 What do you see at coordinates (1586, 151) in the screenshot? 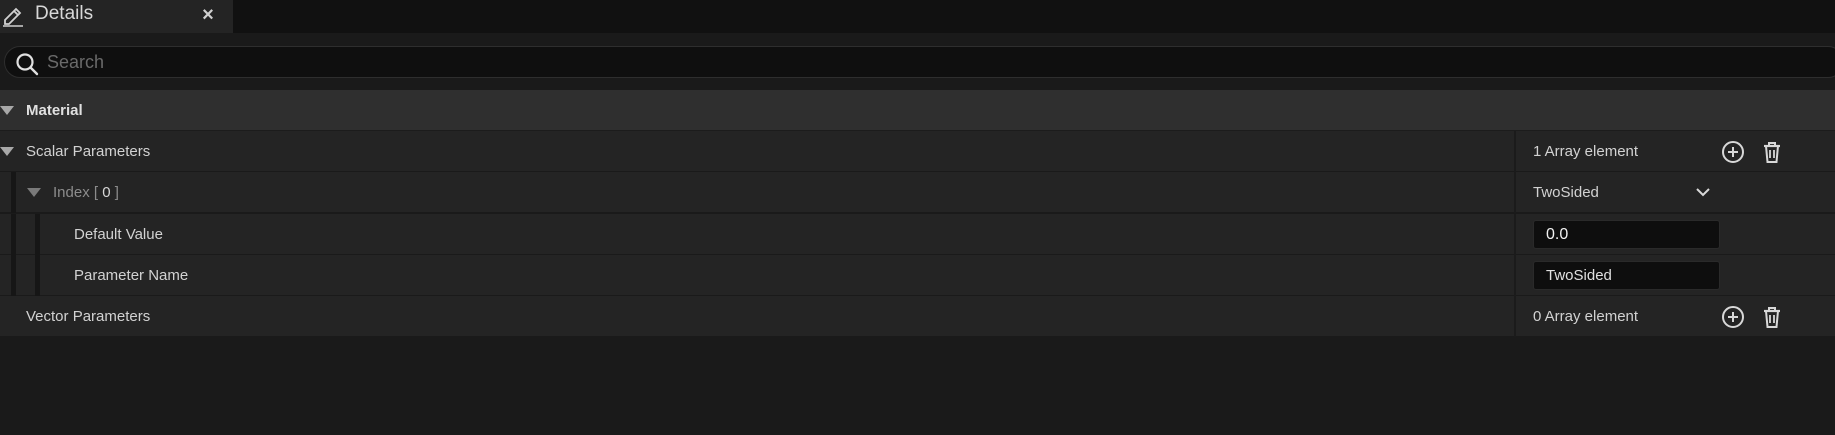
I see `scalar-array-count: 1 Array element` at bounding box center [1586, 151].